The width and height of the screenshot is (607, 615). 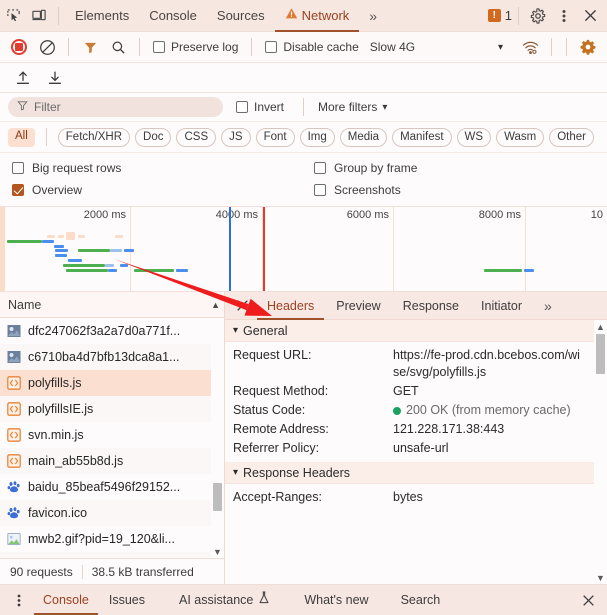 What do you see at coordinates (291, 16) in the screenshot?
I see `warning-triangle-icon` at bounding box center [291, 16].